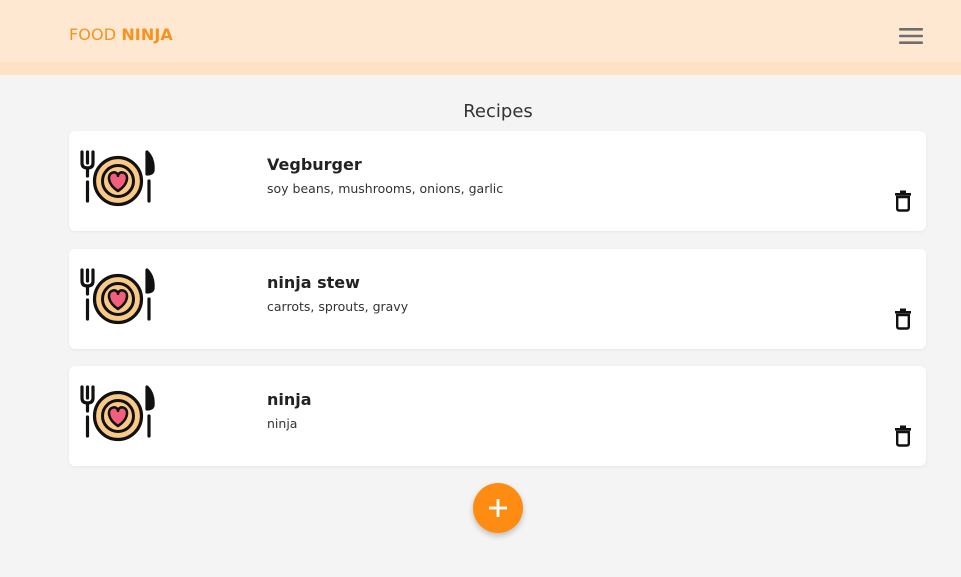 This screenshot has height=577, width=961. Describe the element at coordinates (93, 34) in the screenshot. I see `brand-text-light: FOOD` at that location.